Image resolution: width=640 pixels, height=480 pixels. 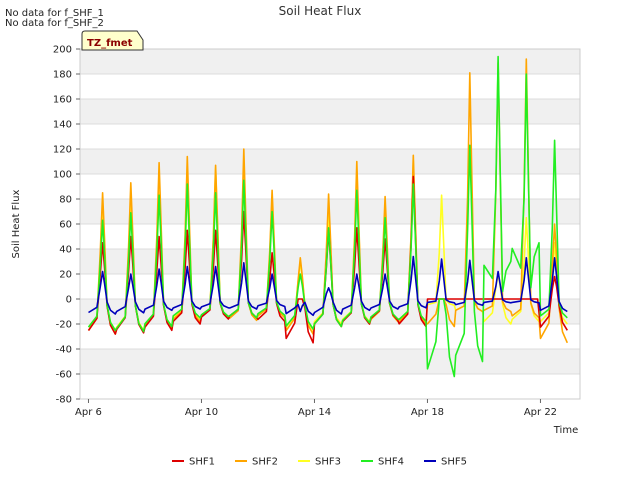 I want to click on y-tick-label: -60, so click(x=64, y=375).